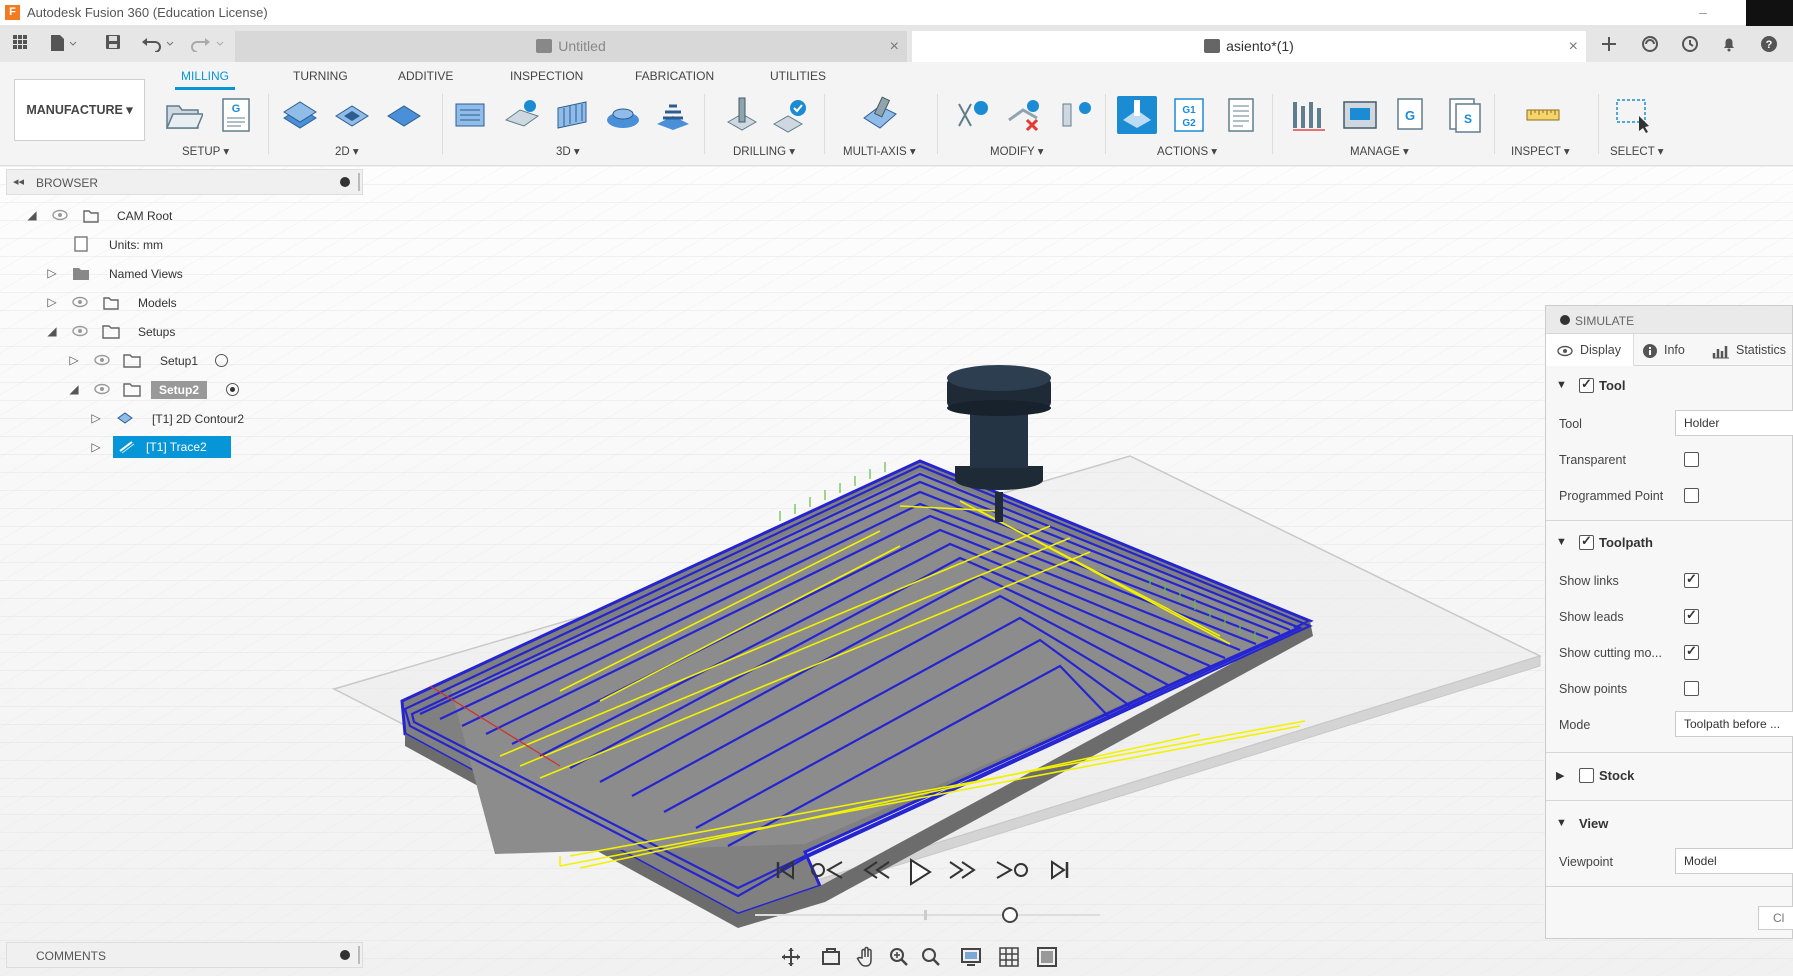 The image size is (1793, 976). What do you see at coordinates (1691, 651) in the screenshot?
I see `show-cutting-moves-checkbox` at bounding box center [1691, 651].